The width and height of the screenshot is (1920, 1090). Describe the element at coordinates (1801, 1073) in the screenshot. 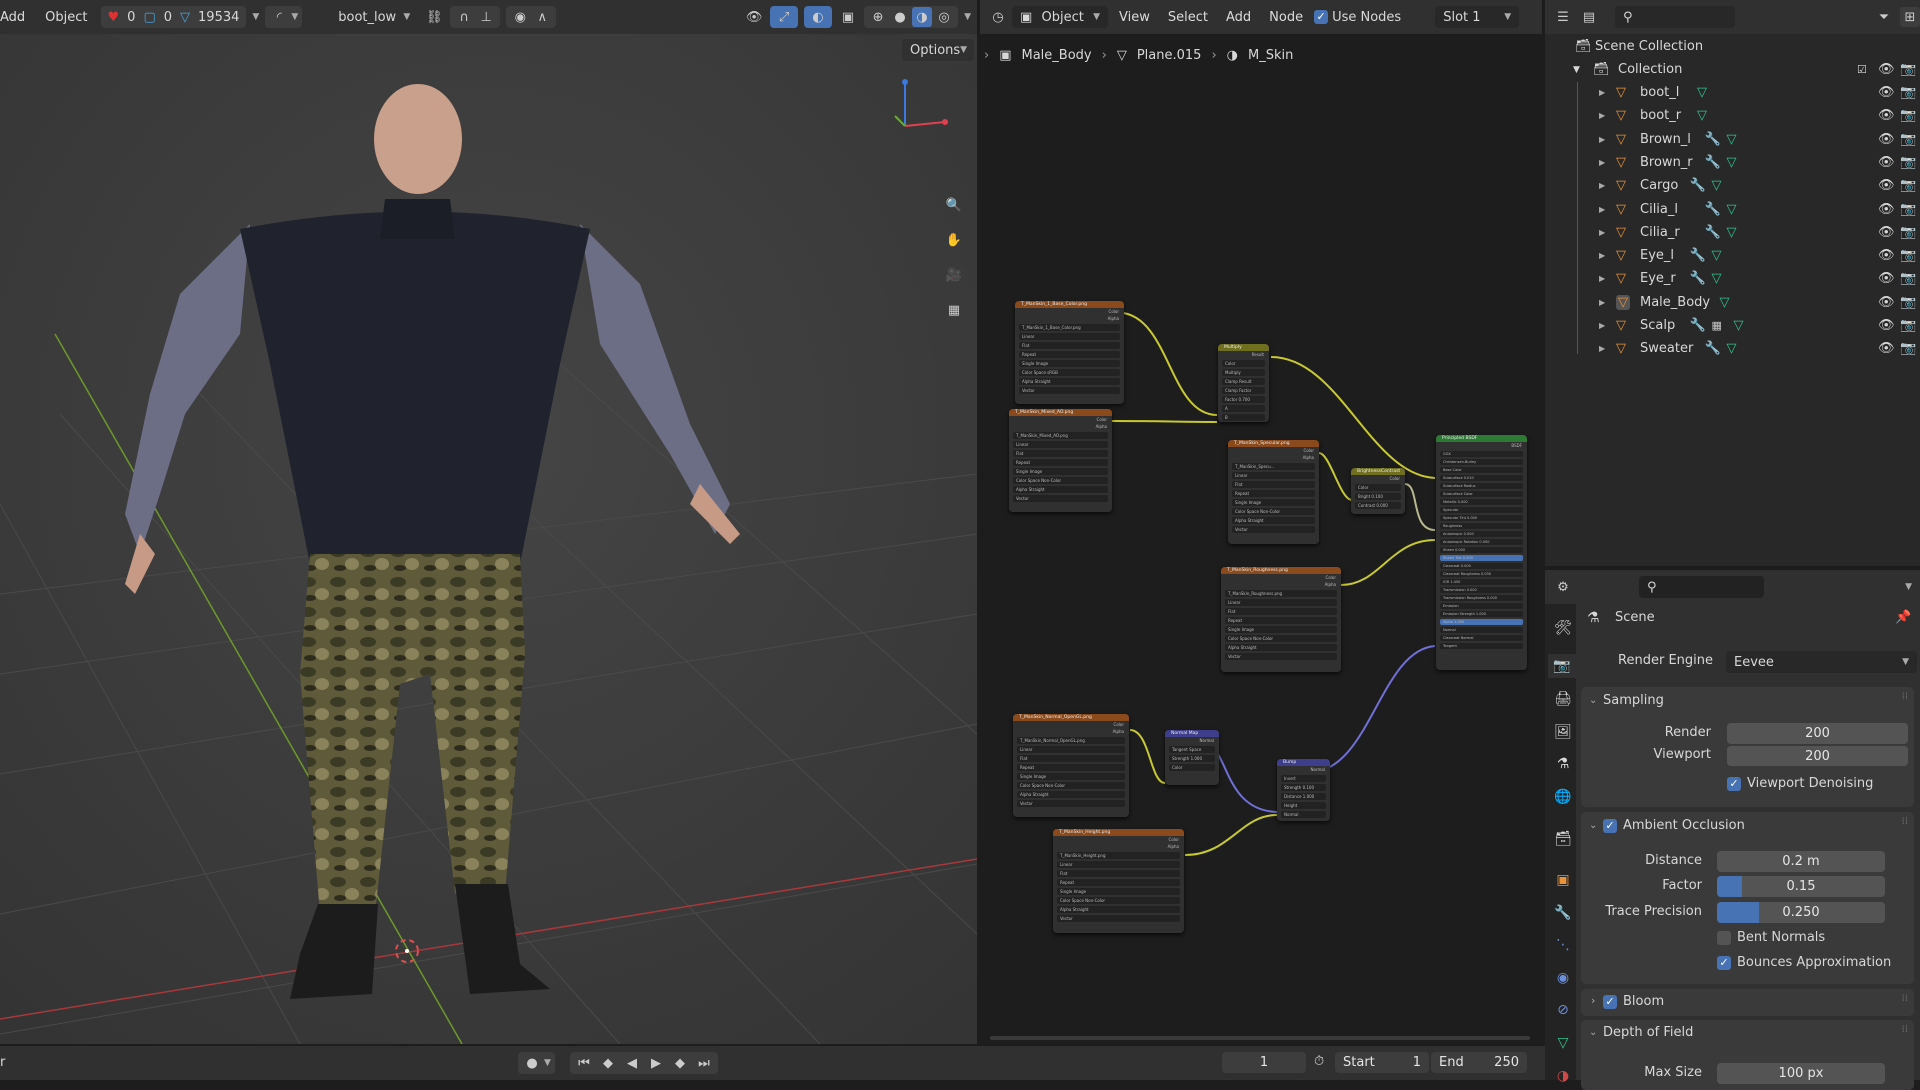

I see `max-size-field: 100 px` at that location.